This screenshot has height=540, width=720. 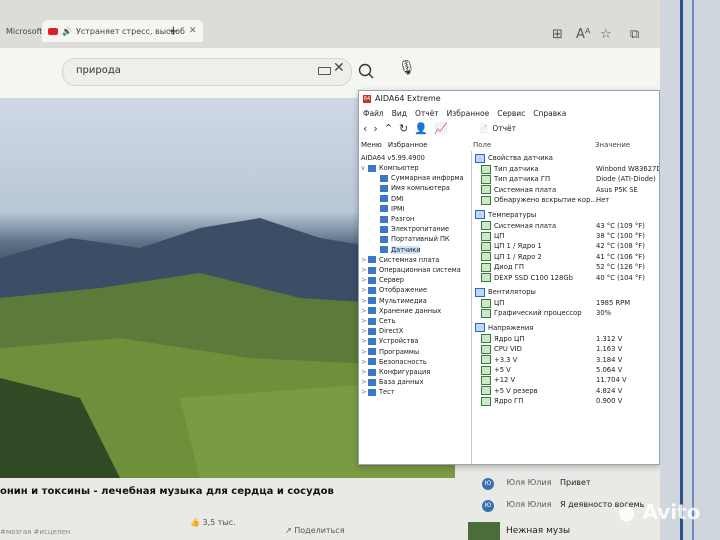 What do you see at coordinates (401, 311) in the screenshot?
I see `tree-item: > Хранение данных` at bounding box center [401, 311].